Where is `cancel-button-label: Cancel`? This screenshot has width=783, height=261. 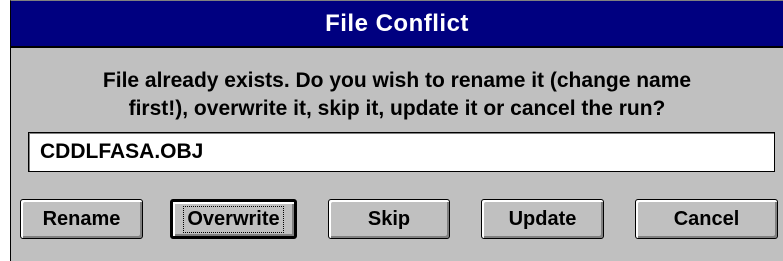
cancel-button-label: Cancel is located at coordinates (706, 218).